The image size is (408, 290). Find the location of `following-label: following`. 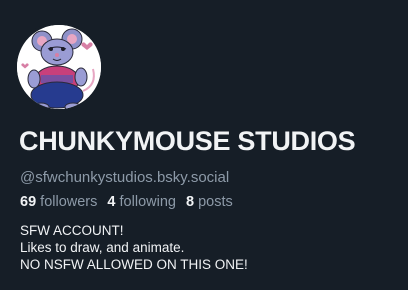

following-label: following is located at coordinates (147, 202).